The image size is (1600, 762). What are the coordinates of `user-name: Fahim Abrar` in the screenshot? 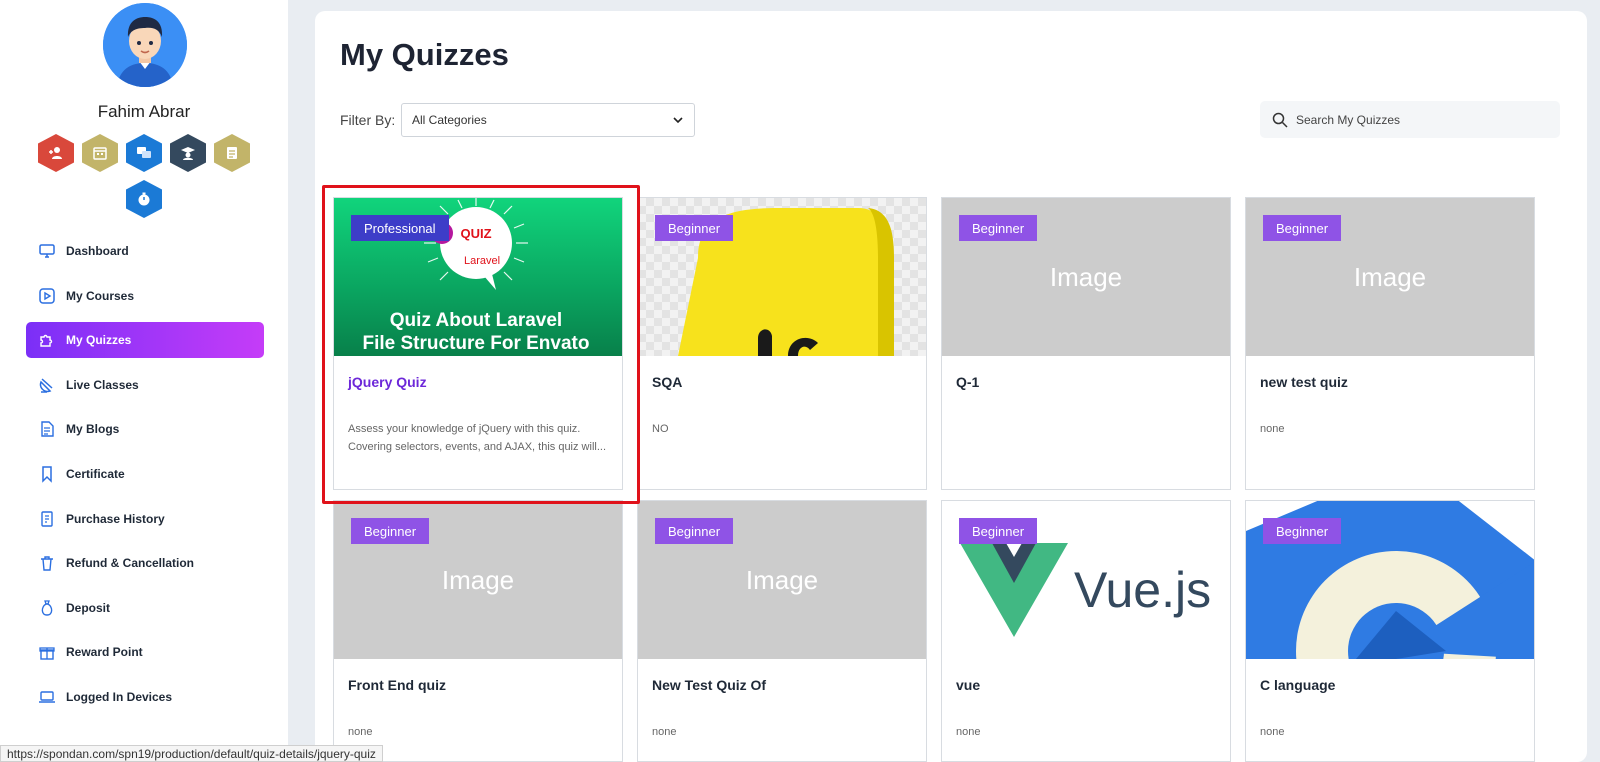 It's located at (144, 111).